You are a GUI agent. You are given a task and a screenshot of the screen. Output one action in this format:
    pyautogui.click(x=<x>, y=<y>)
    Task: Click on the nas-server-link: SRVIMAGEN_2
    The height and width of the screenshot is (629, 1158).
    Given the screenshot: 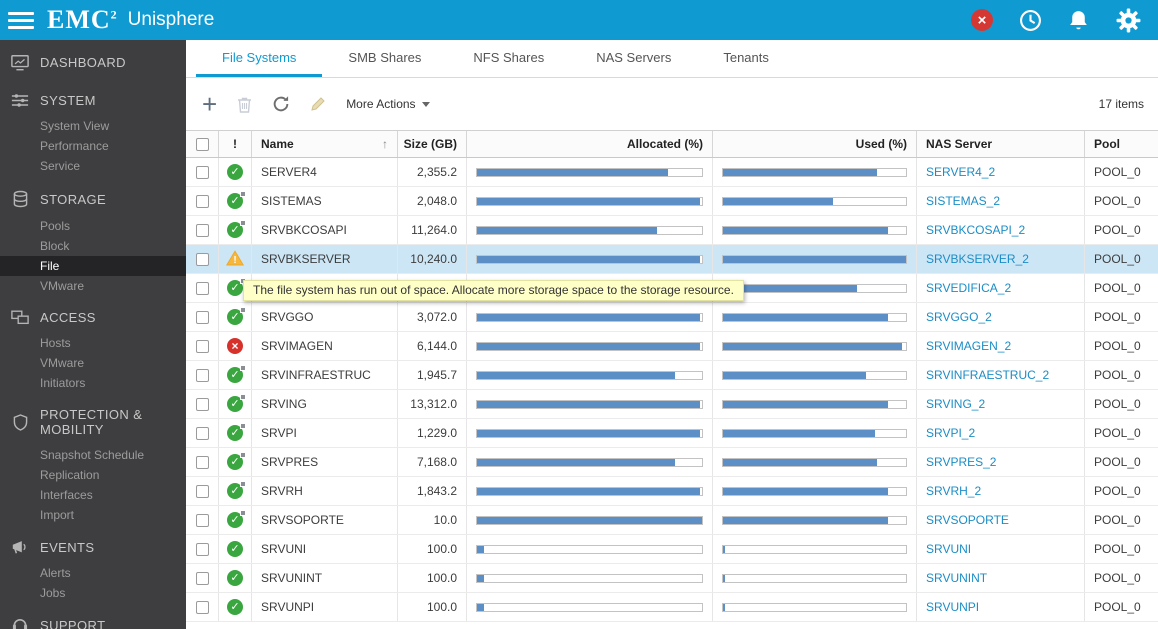 What is the action you would take?
    pyautogui.click(x=968, y=346)
    